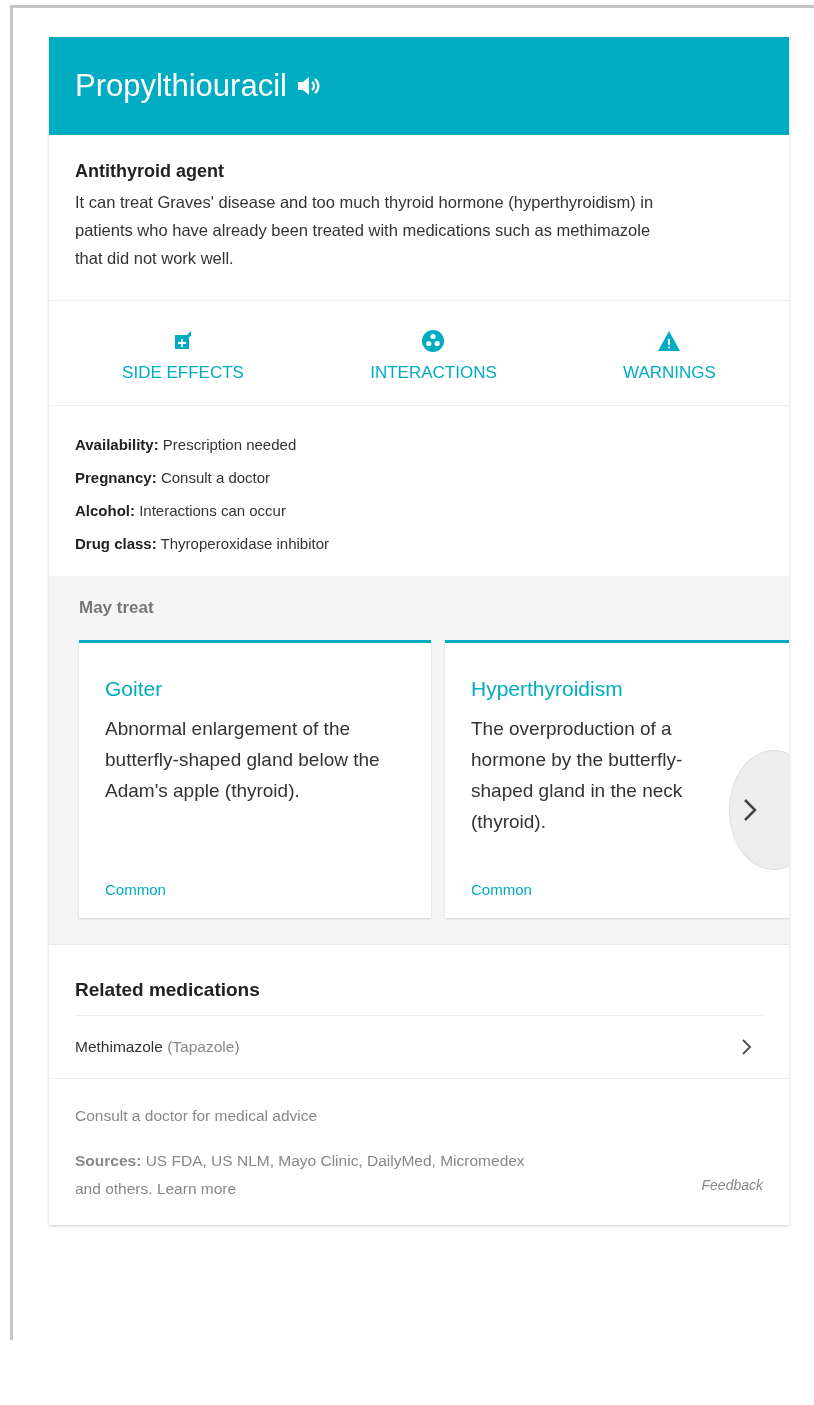 This screenshot has height=1405, width=814. What do you see at coordinates (433, 356) in the screenshot?
I see `action-button: INTERACTIONS` at bounding box center [433, 356].